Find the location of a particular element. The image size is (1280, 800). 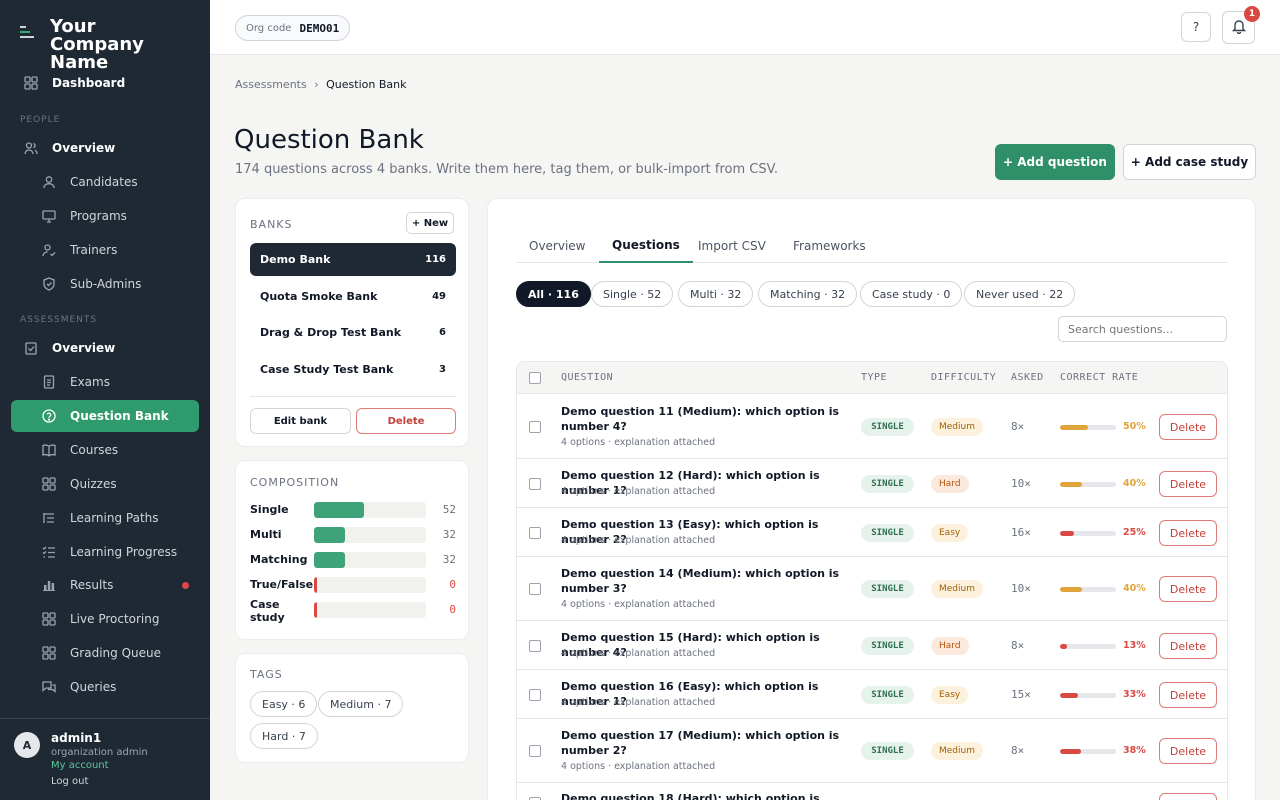

tab-frameworks: Frameworks is located at coordinates (829, 245).